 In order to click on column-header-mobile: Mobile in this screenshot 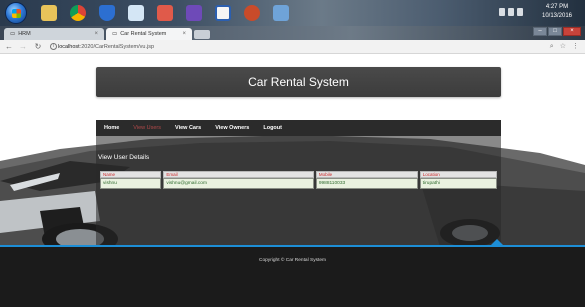, I will do `click(366, 174)`.